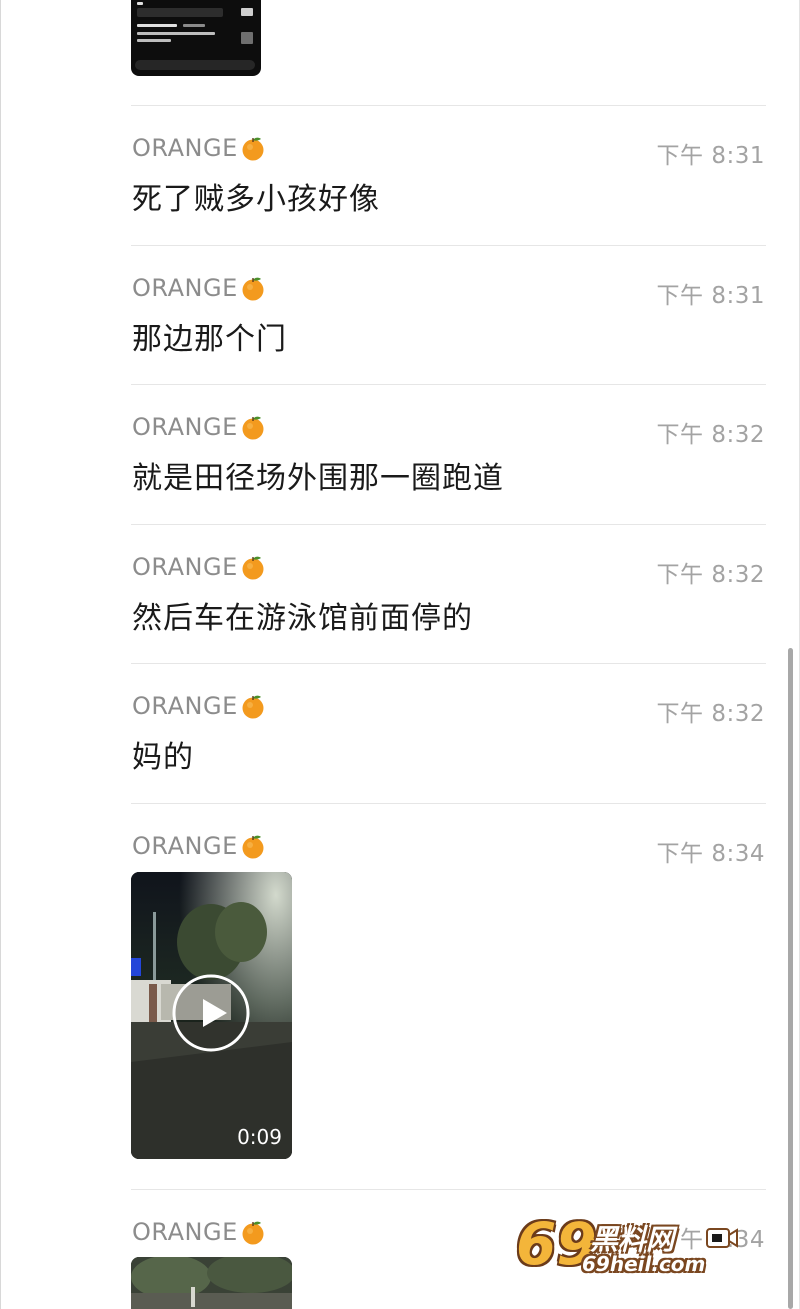 The height and width of the screenshot is (1309, 800). I want to click on play-icon, so click(211, 1013).